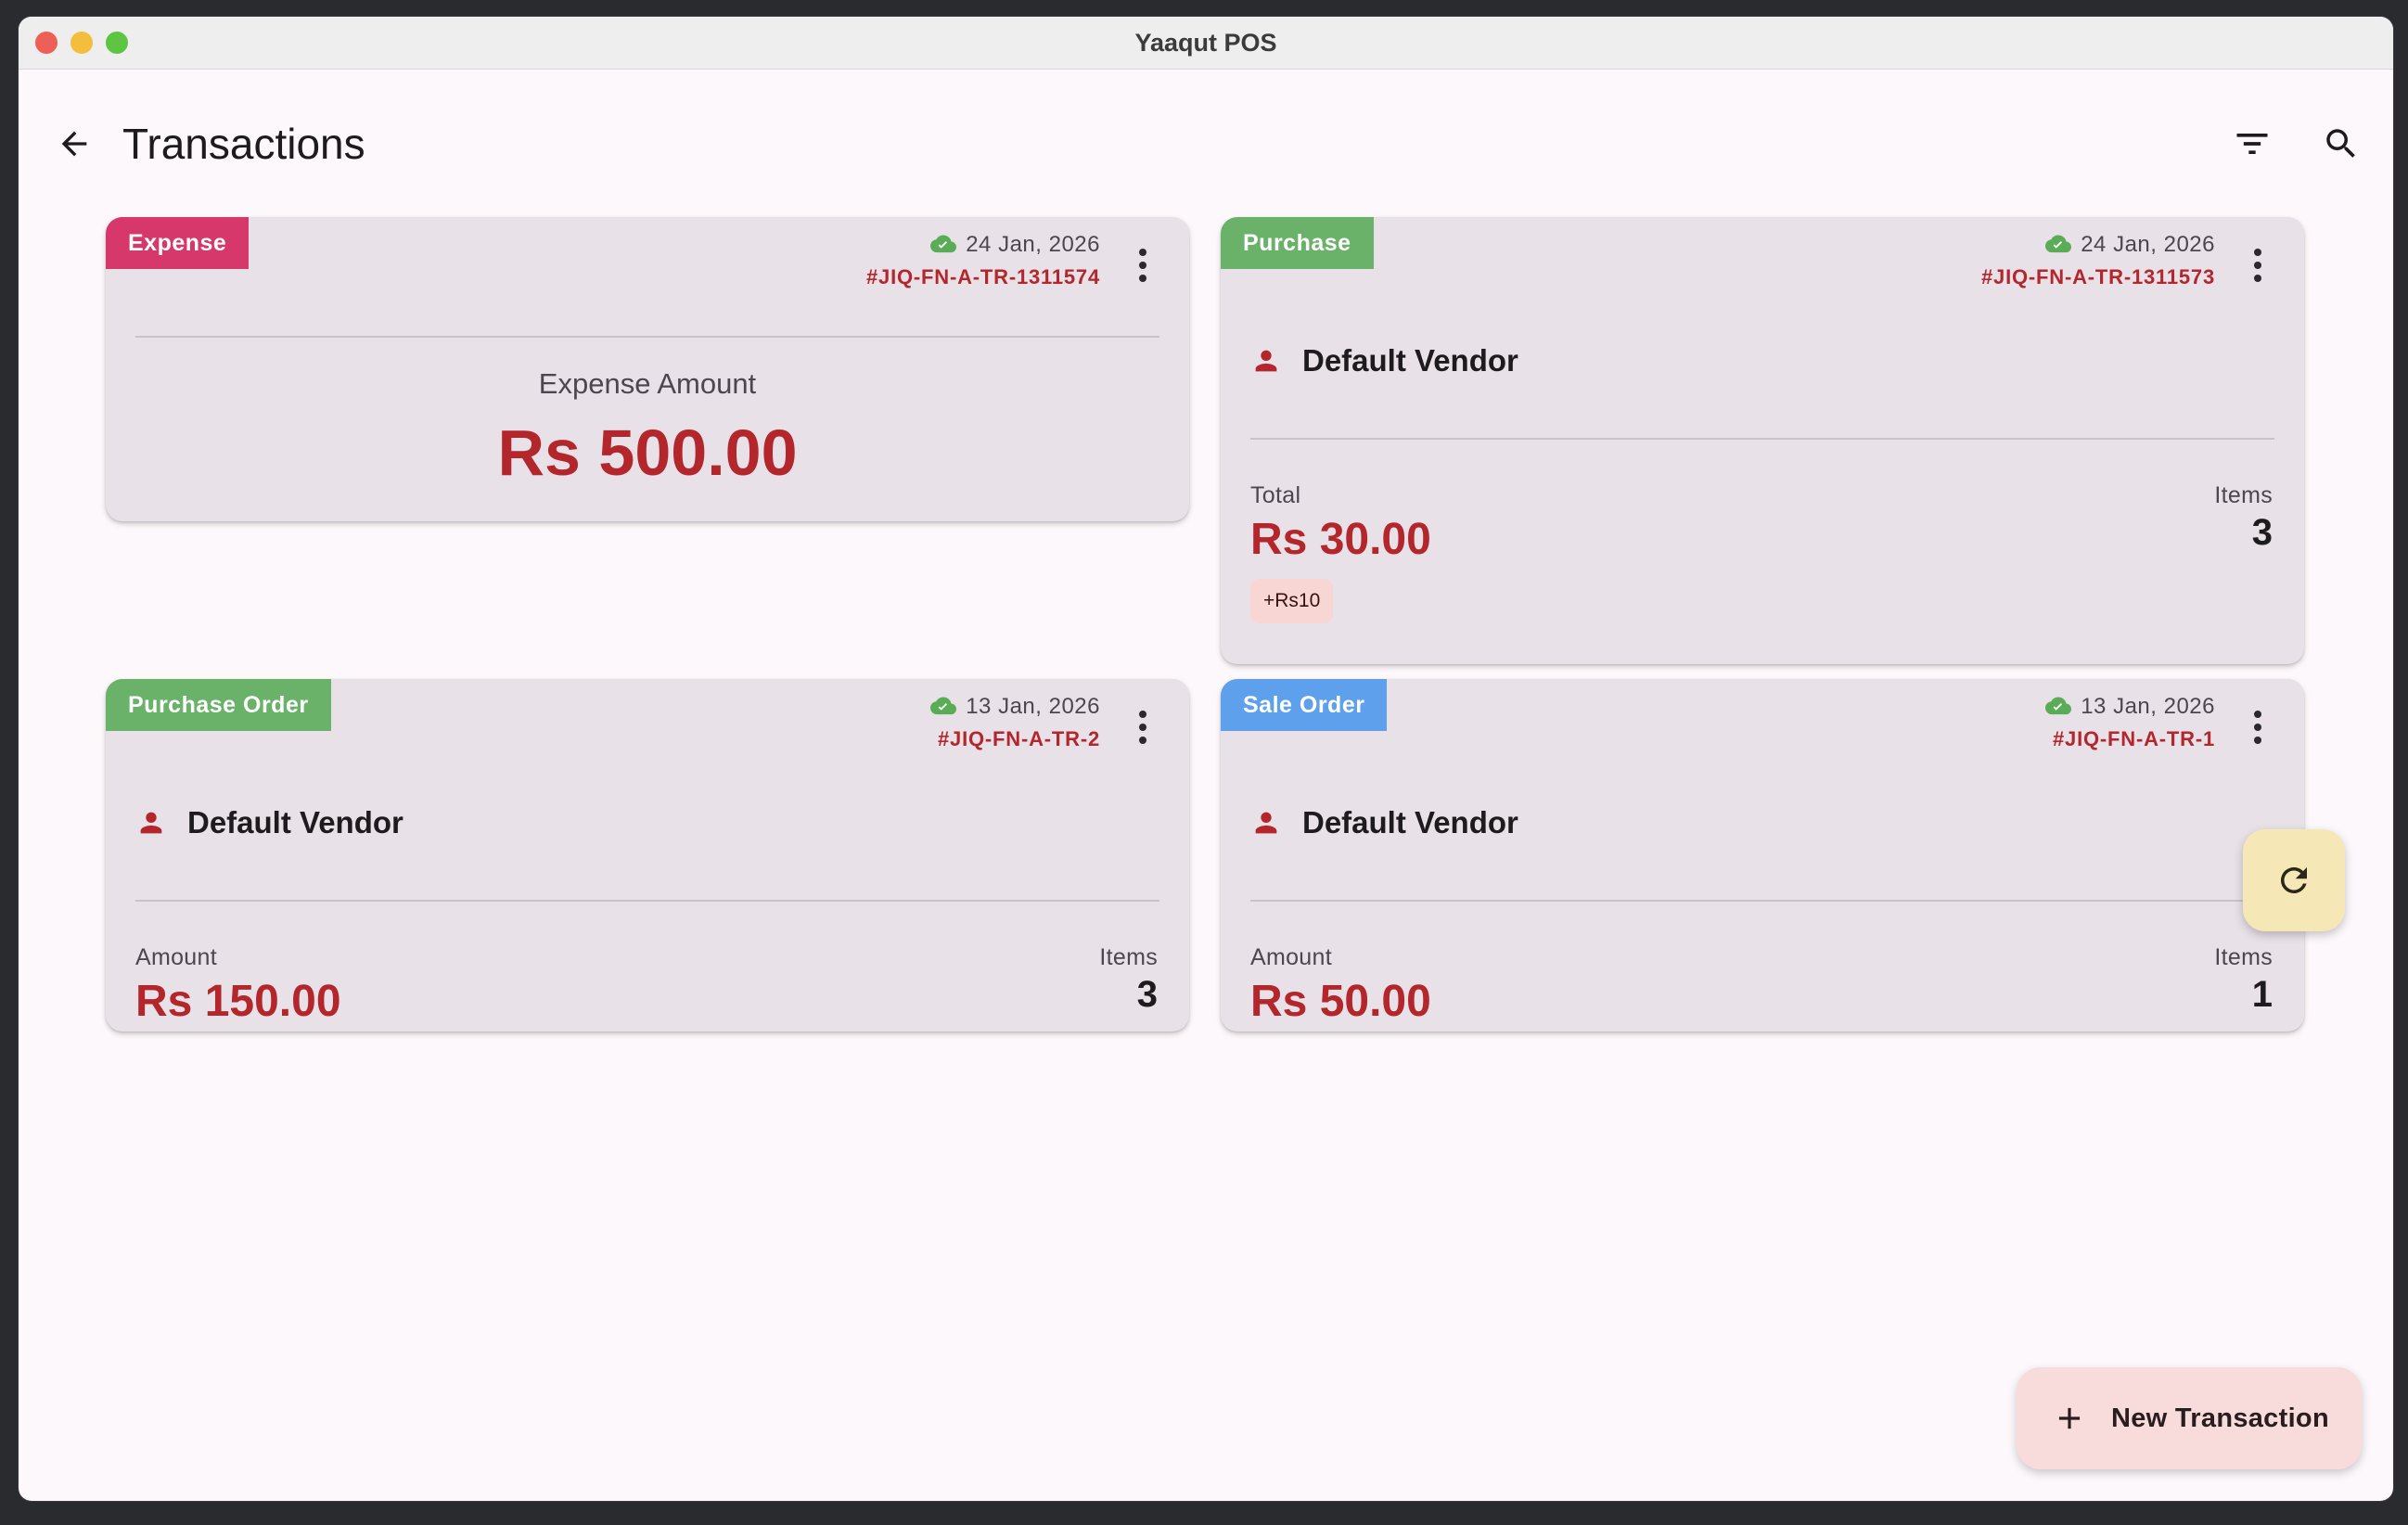  Describe the element at coordinates (1275, 495) in the screenshot. I see `total-label: Total` at that location.